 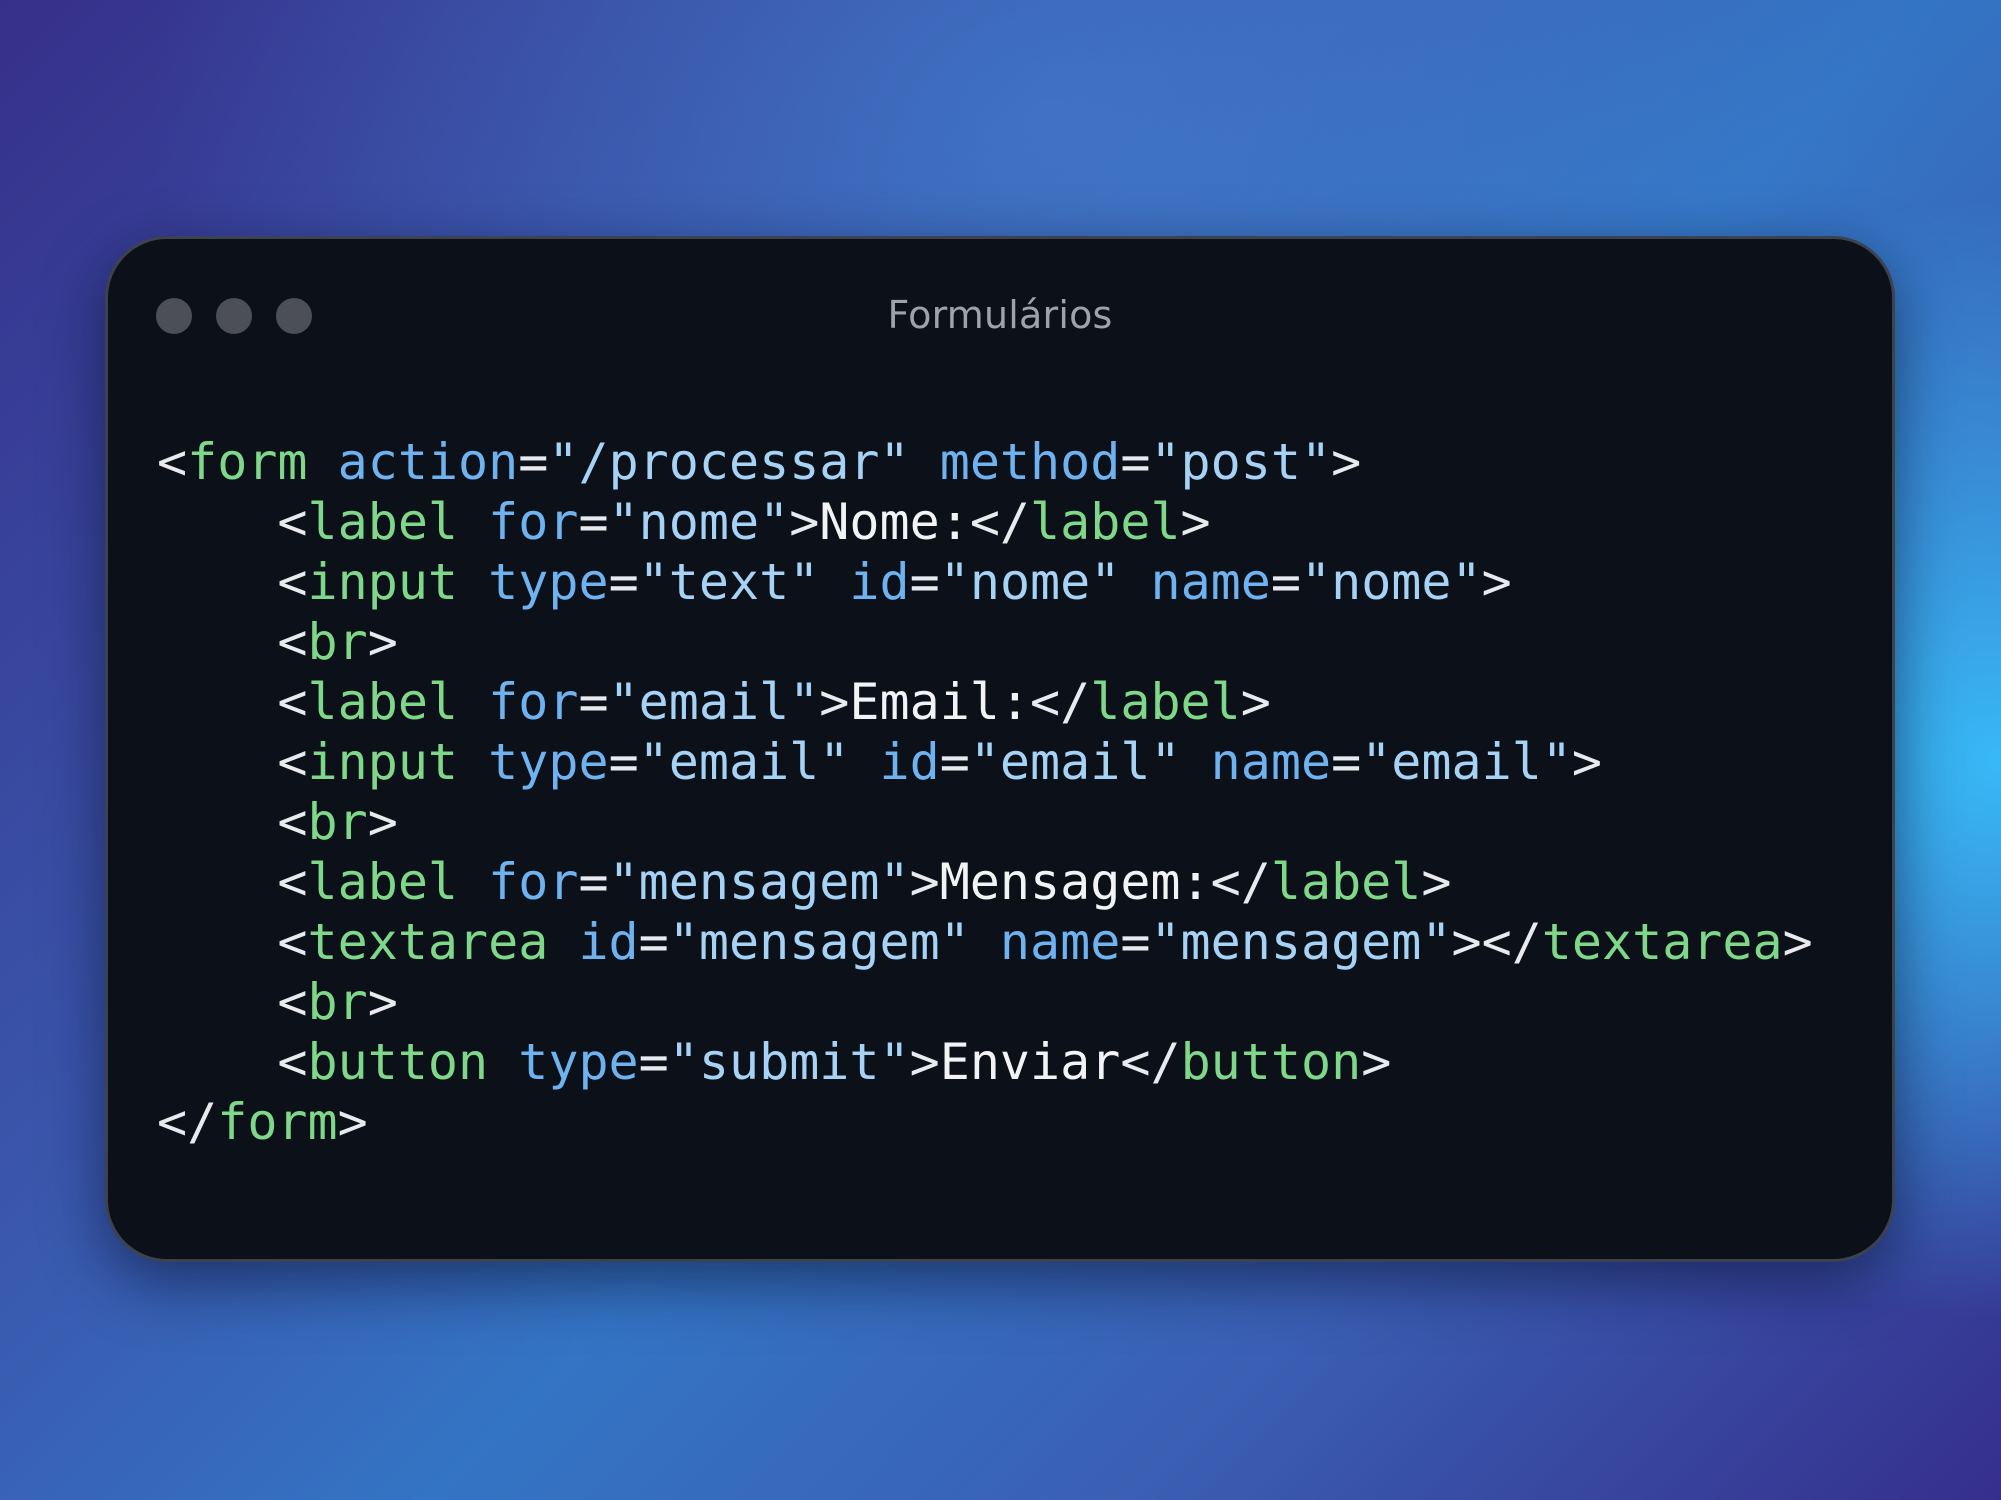 What do you see at coordinates (985, 702) in the screenshot?
I see `code-line: <label for="email">Email:</label>` at bounding box center [985, 702].